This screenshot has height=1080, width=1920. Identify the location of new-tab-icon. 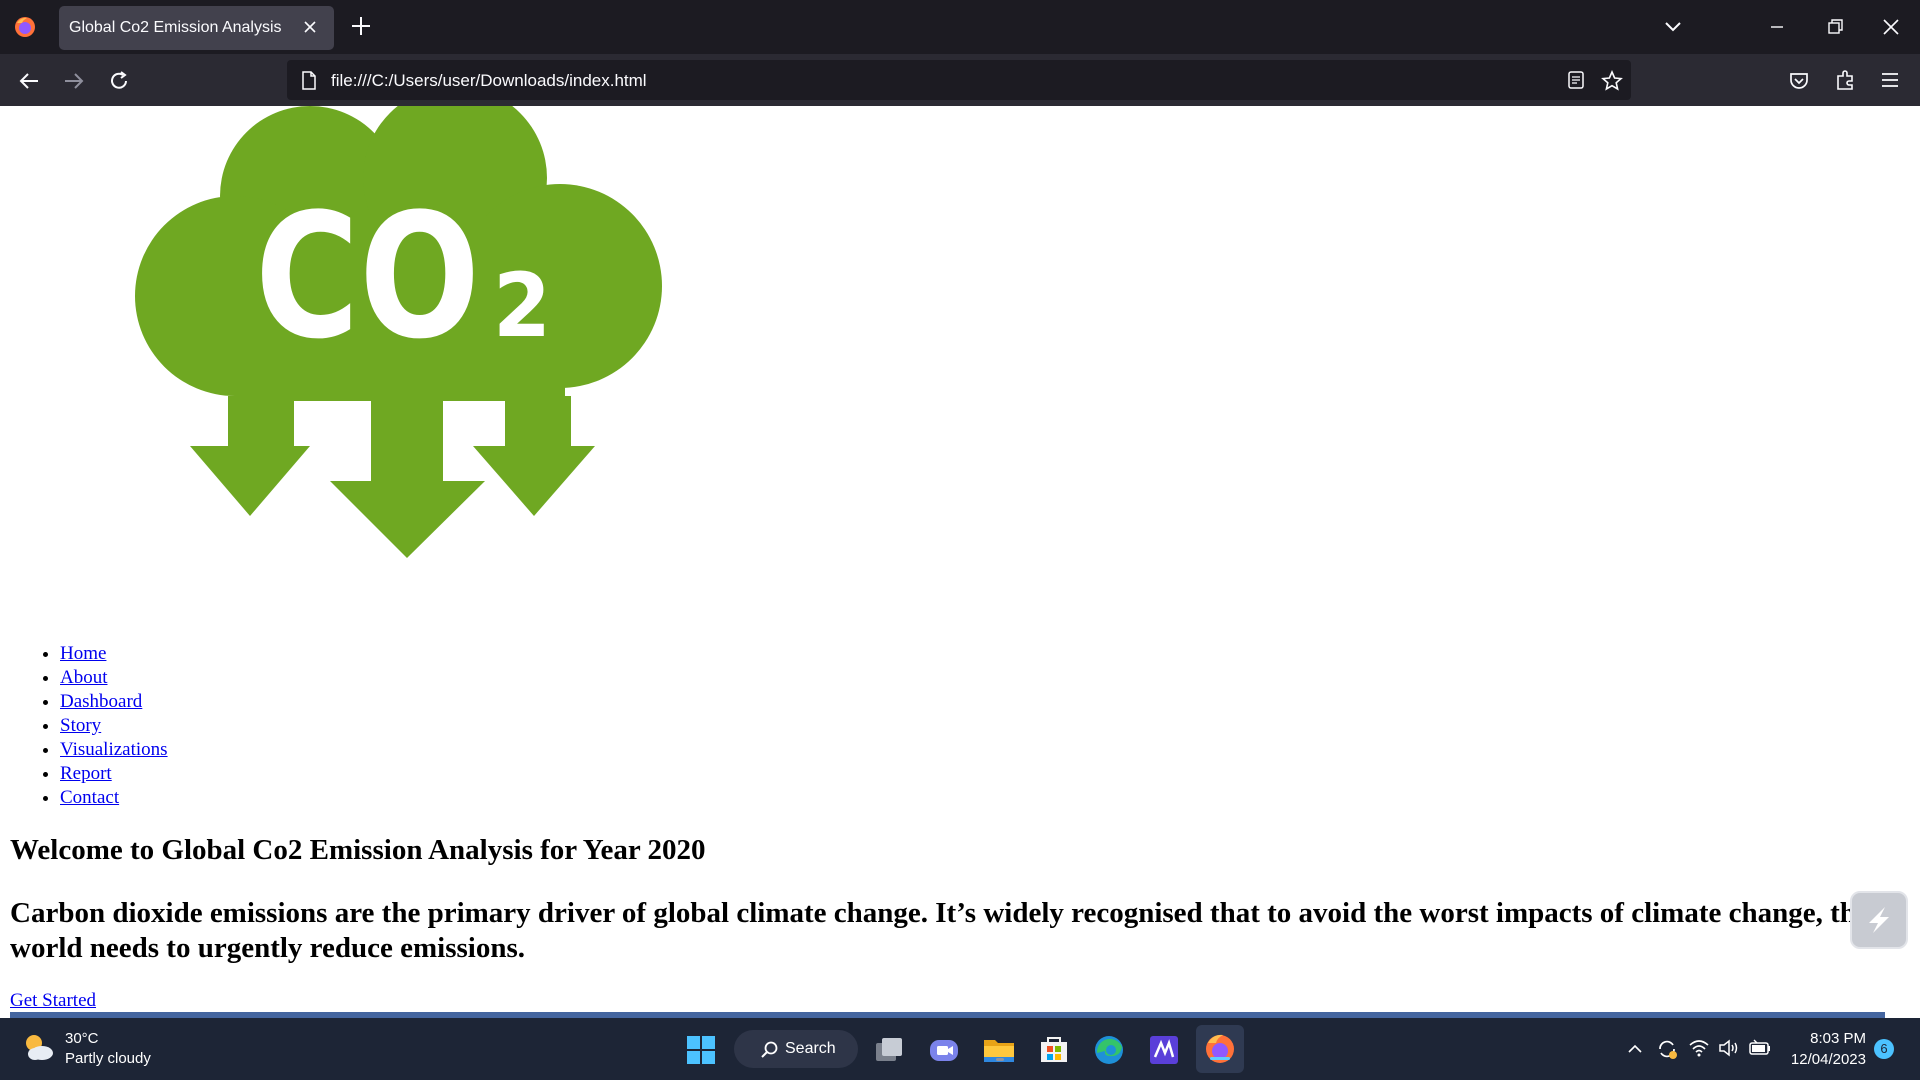
(361, 26).